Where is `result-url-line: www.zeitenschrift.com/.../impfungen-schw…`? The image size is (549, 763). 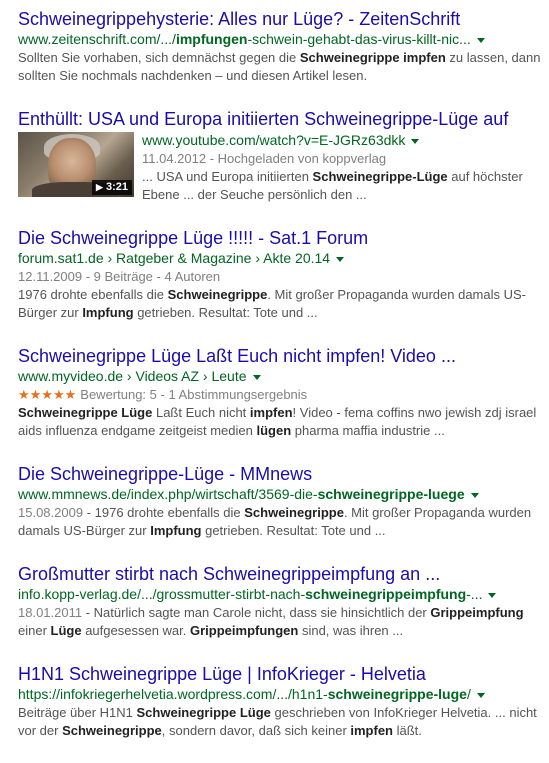
result-url-line: www.zeitenschrift.com/.../impfungen-schw… is located at coordinates (280, 39).